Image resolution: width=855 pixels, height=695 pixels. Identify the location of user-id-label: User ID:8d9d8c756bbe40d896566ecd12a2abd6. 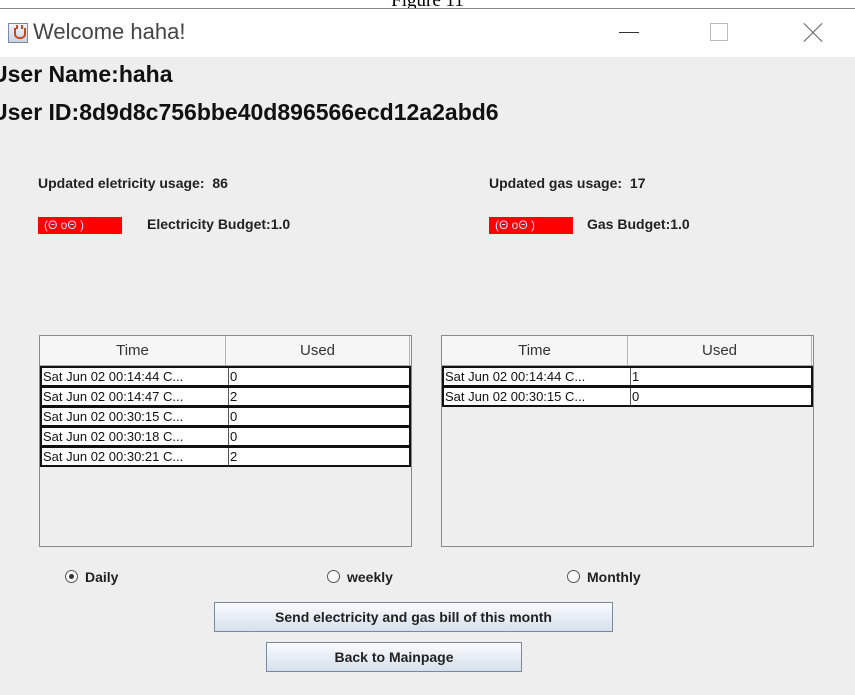
(249, 112).